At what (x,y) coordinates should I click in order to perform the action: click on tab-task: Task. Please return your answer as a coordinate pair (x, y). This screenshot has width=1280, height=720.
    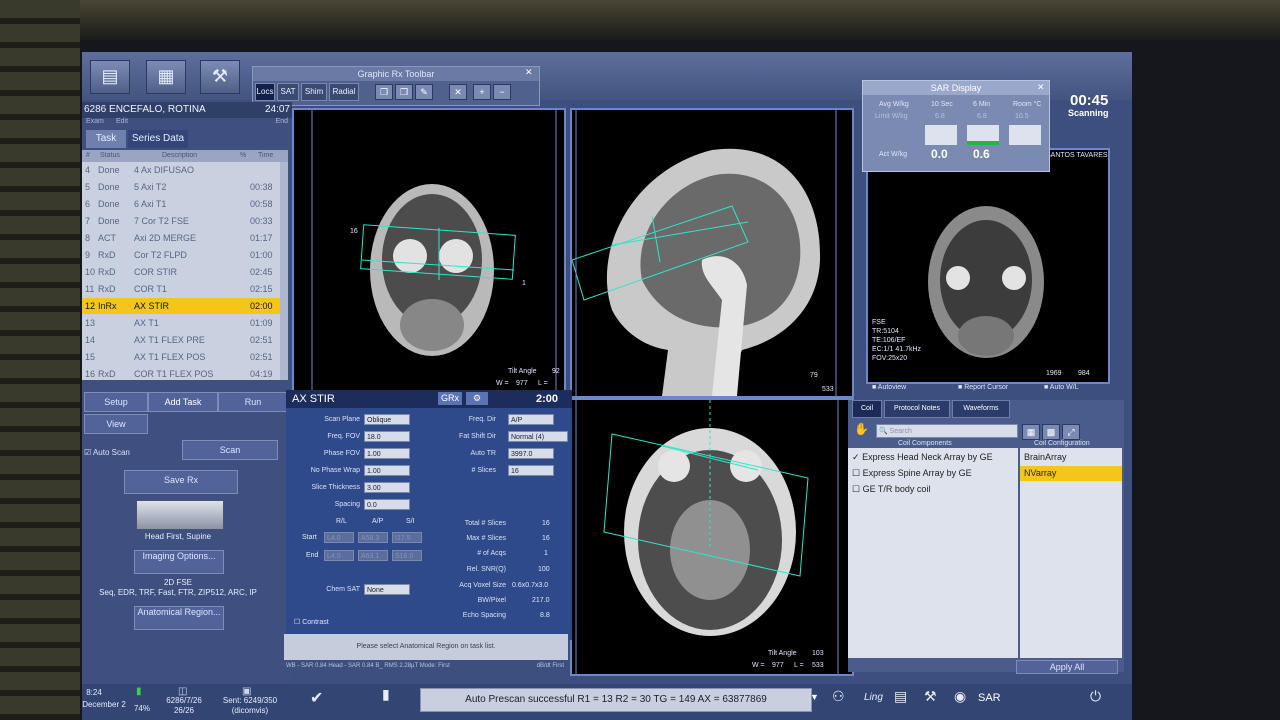
    Looking at the image, I should click on (106, 139).